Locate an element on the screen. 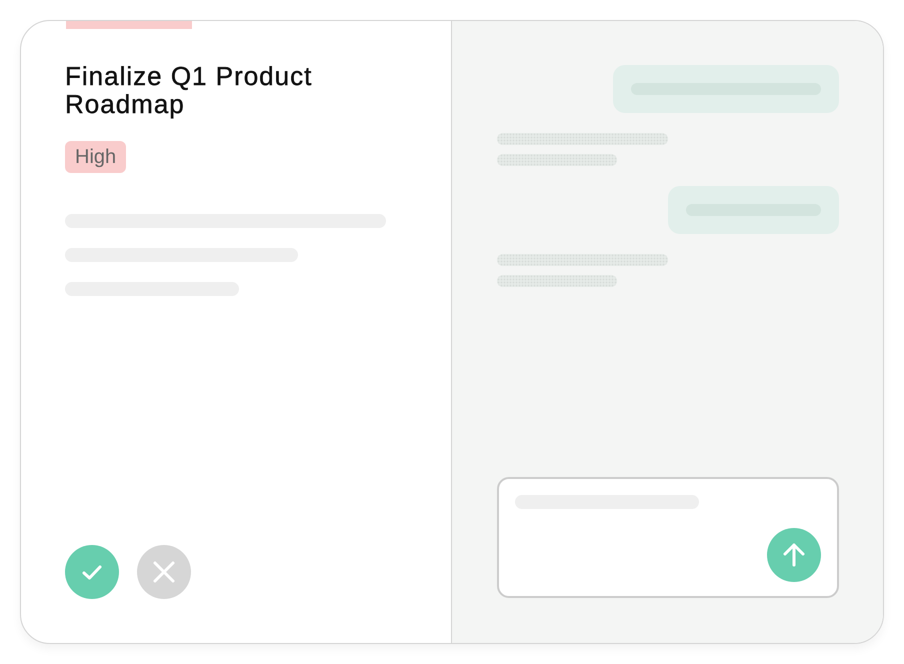 The height and width of the screenshot is (664, 904). priority-badge: High is located at coordinates (95, 157).